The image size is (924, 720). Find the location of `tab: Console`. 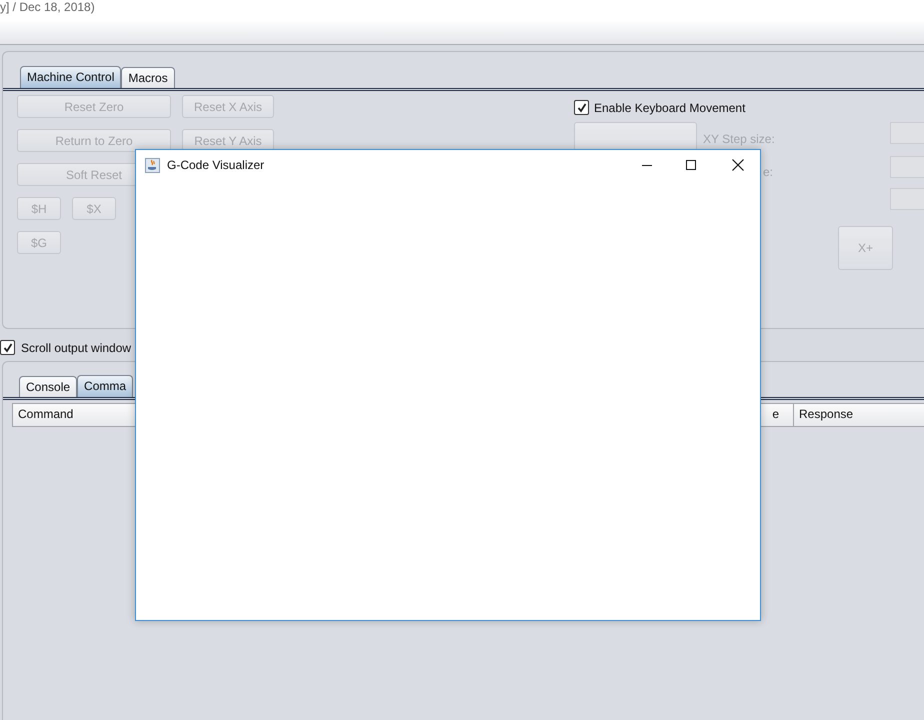

tab: Console is located at coordinates (48, 386).